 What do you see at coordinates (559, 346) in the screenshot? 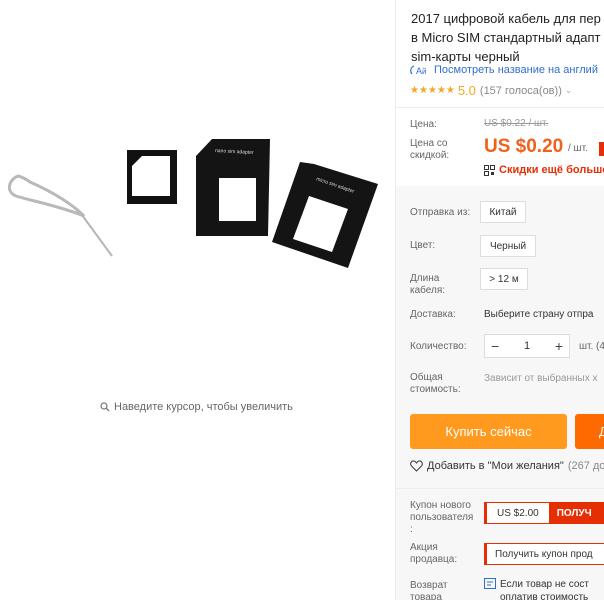
I see `plus-icon: +` at bounding box center [559, 346].